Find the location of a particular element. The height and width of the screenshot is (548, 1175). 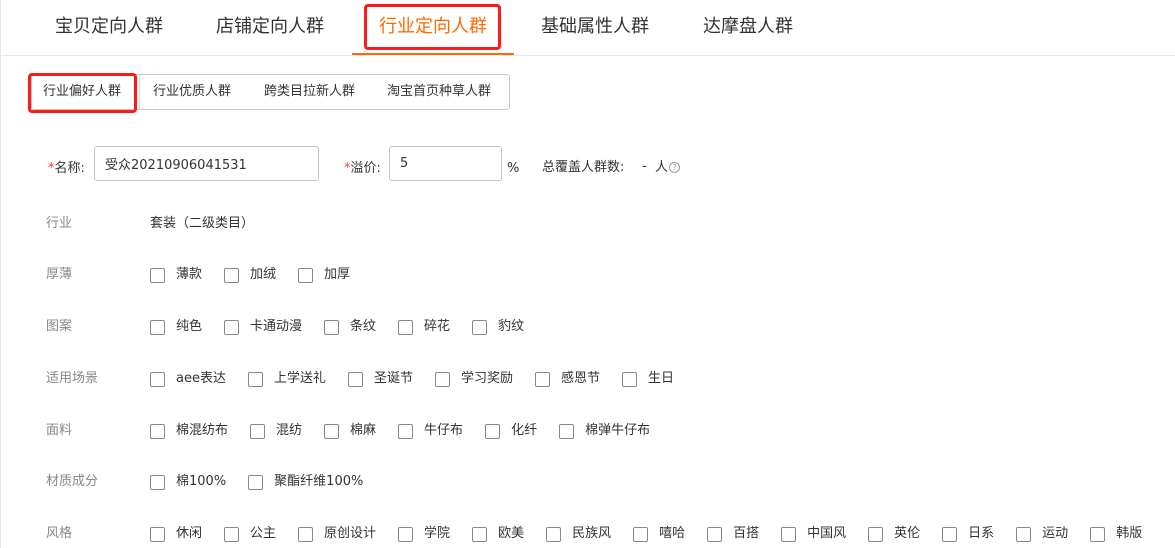

checkbox-option: 棉混纺布 is located at coordinates (189, 431).